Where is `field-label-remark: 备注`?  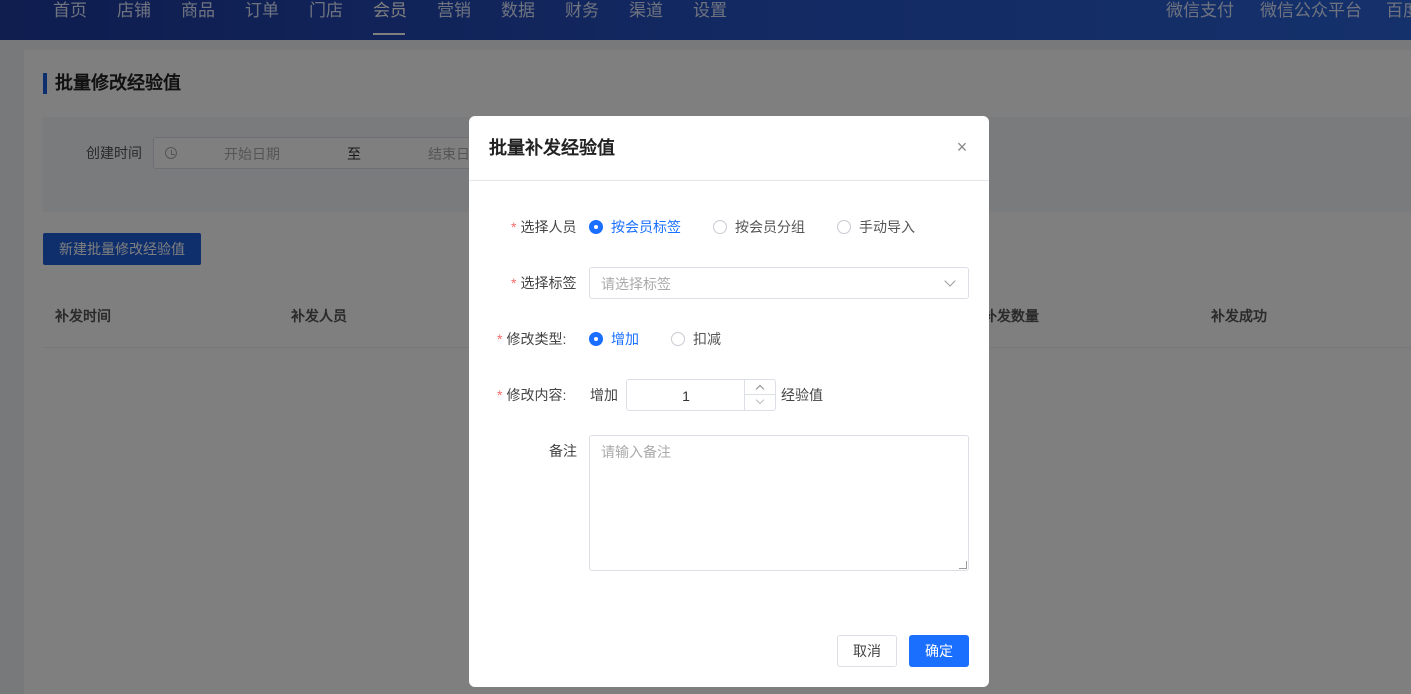 field-label-remark: 备注 is located at coordinates (563, 451).